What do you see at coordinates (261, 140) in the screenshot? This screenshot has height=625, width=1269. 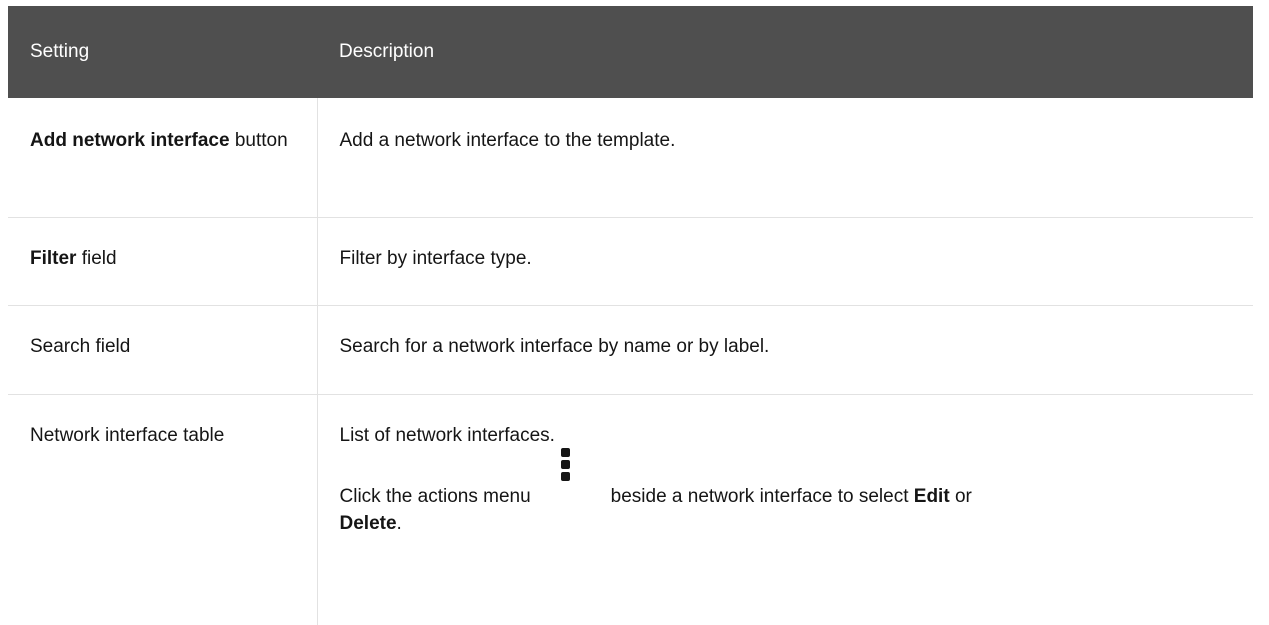 I see `setting-kind: button` at bounding box center [261, 140].